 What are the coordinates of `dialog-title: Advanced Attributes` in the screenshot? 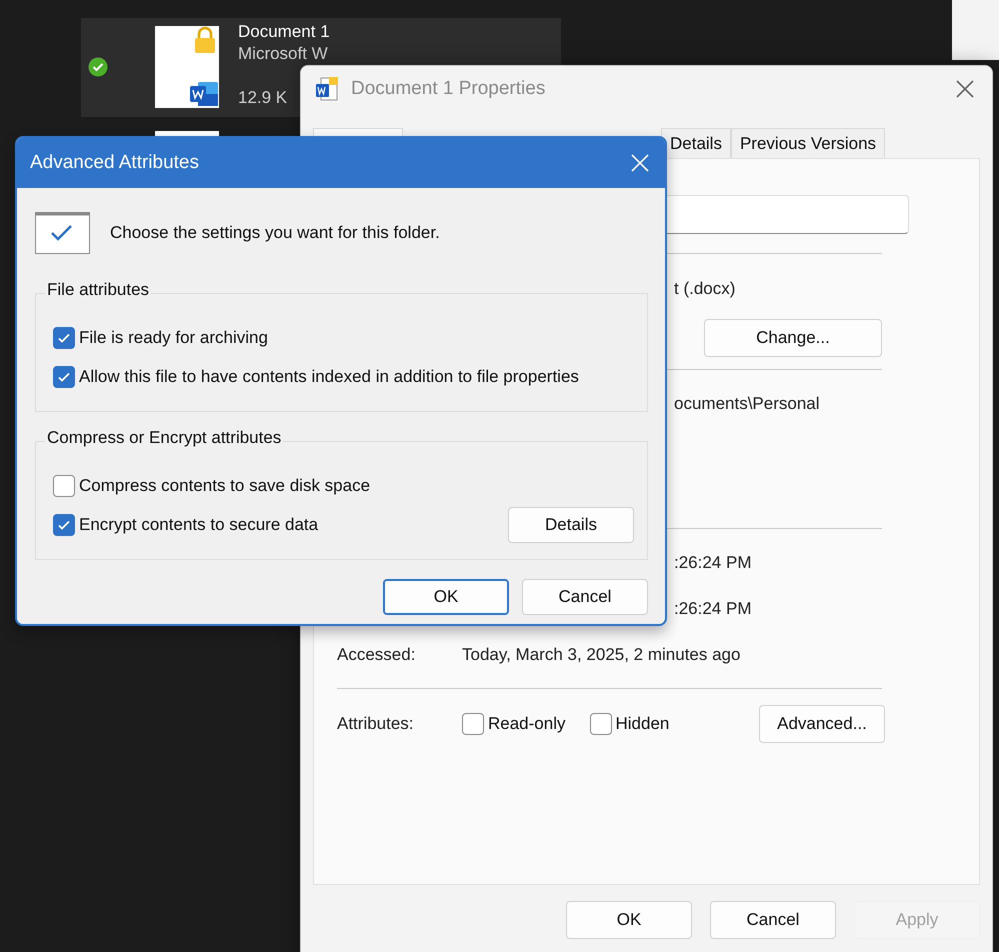 It's located at (115, 163).